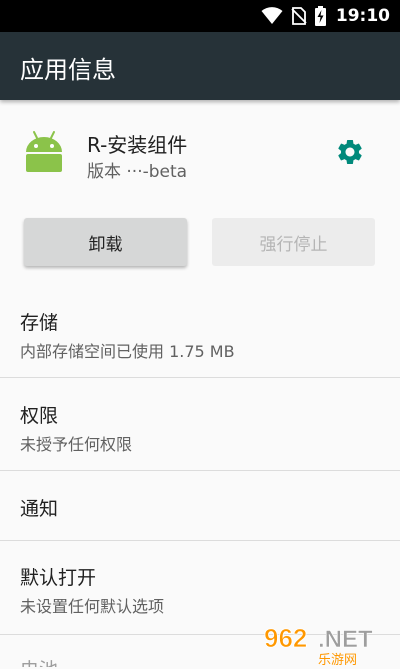 Image resolution: width=400 pixels, height=669 pixels. What do you see at coordinates (272, 15) in the screenshot?
I see `wifi-icon` at bounding box center [272, 15].